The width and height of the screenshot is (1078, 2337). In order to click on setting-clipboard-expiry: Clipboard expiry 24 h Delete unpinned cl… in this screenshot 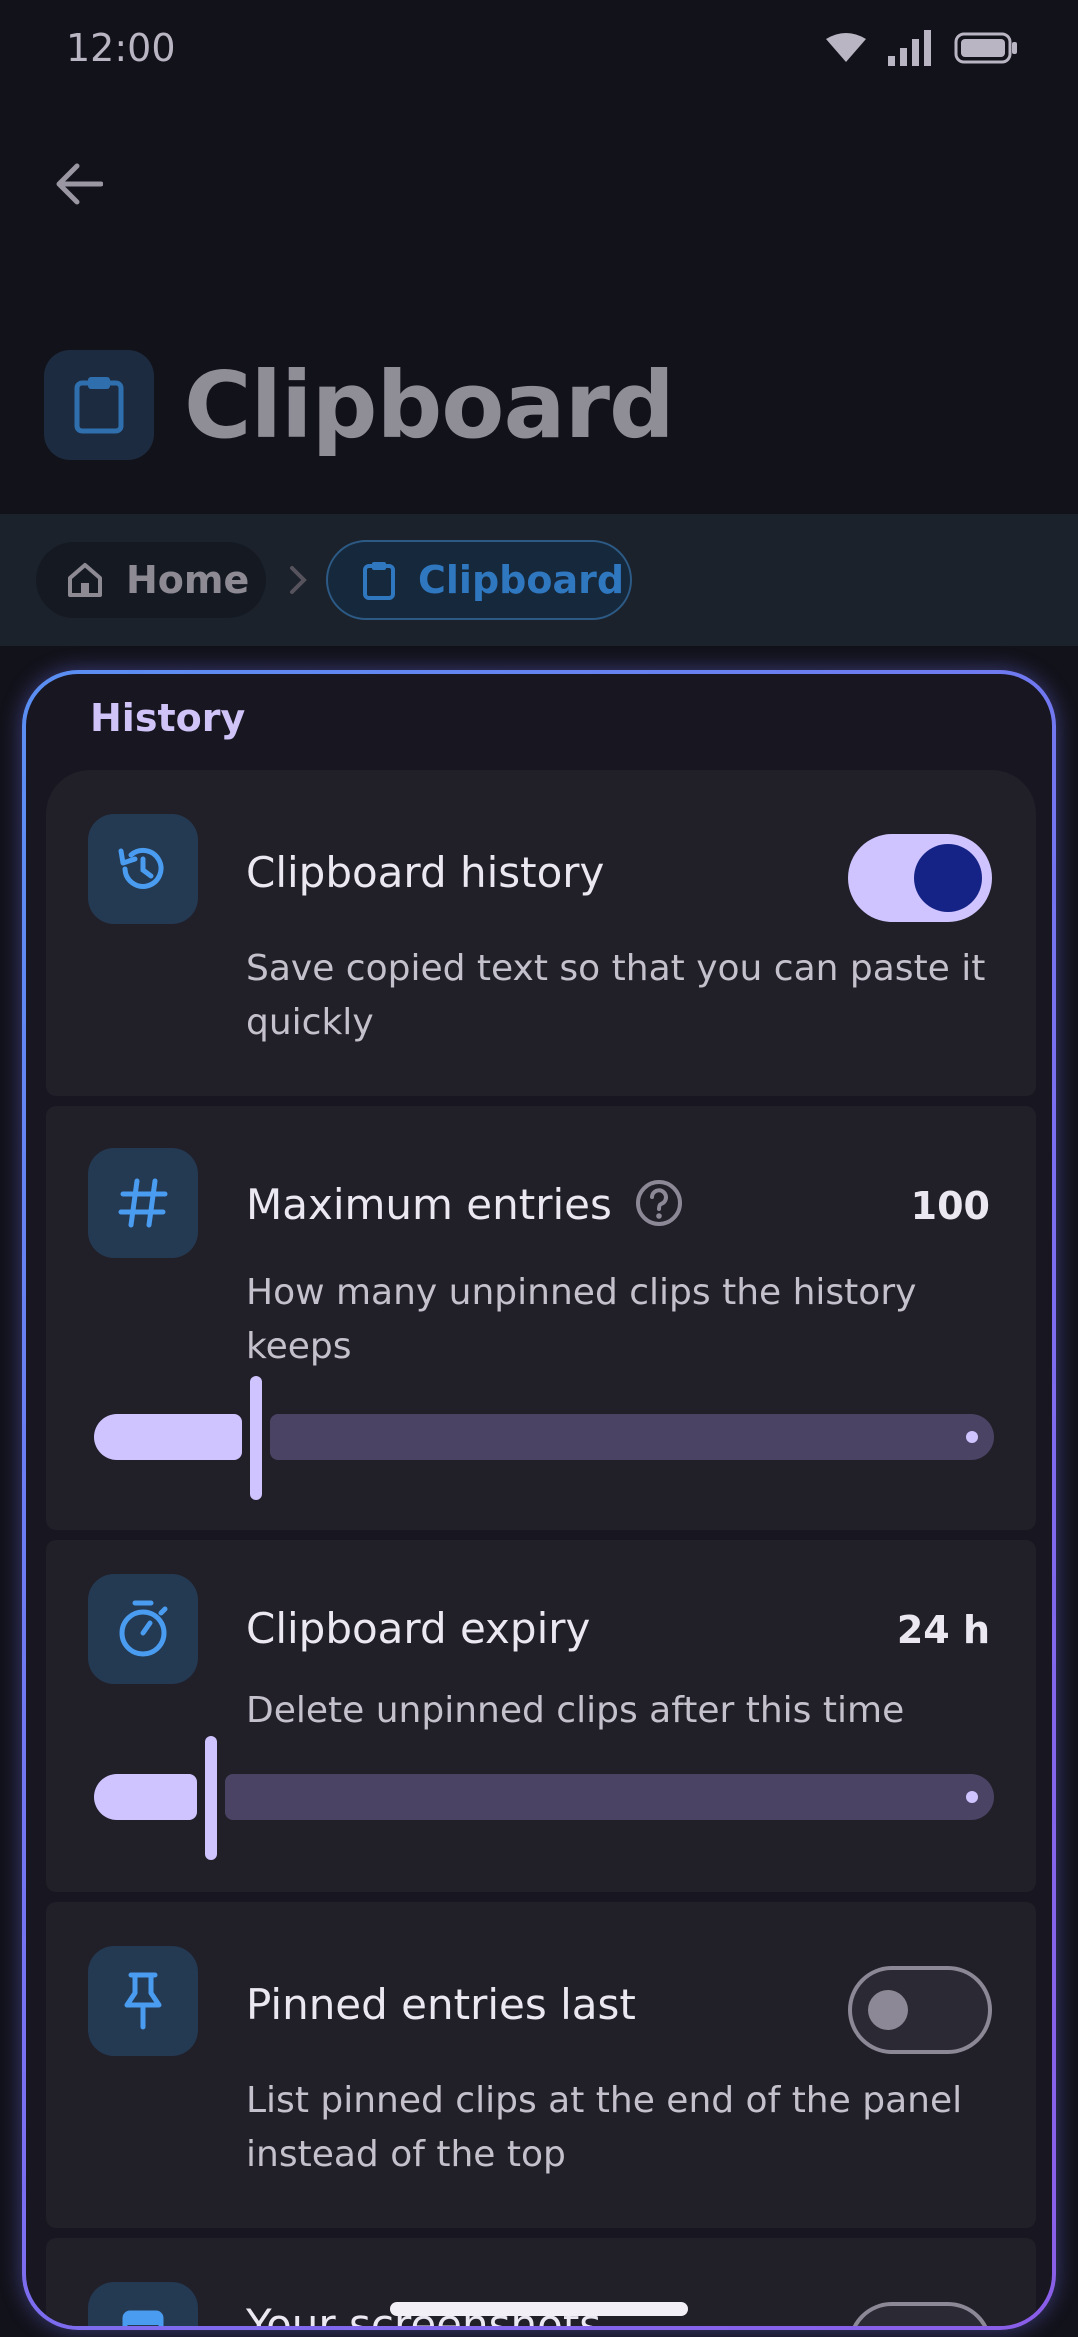, I will do `click(541, 1716)`.